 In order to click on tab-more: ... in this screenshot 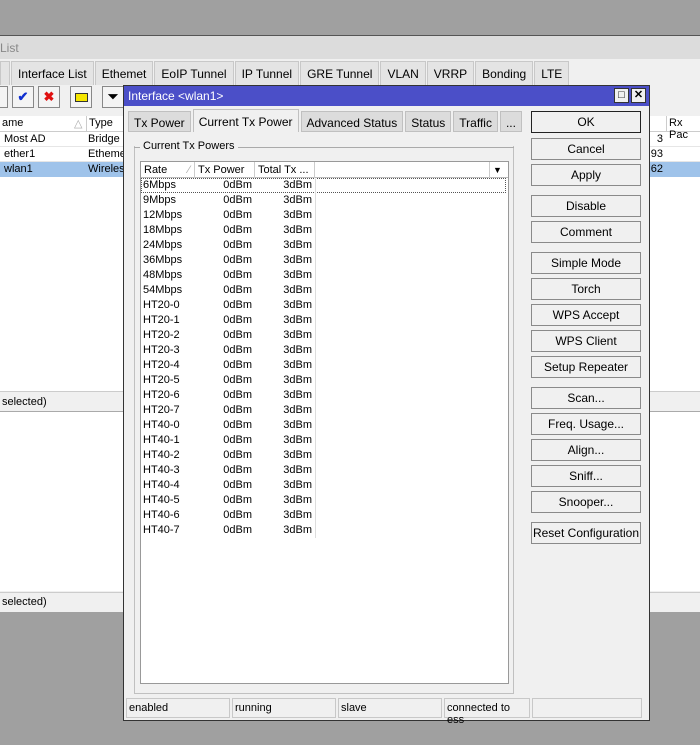, I will do `click(510, 121)`.